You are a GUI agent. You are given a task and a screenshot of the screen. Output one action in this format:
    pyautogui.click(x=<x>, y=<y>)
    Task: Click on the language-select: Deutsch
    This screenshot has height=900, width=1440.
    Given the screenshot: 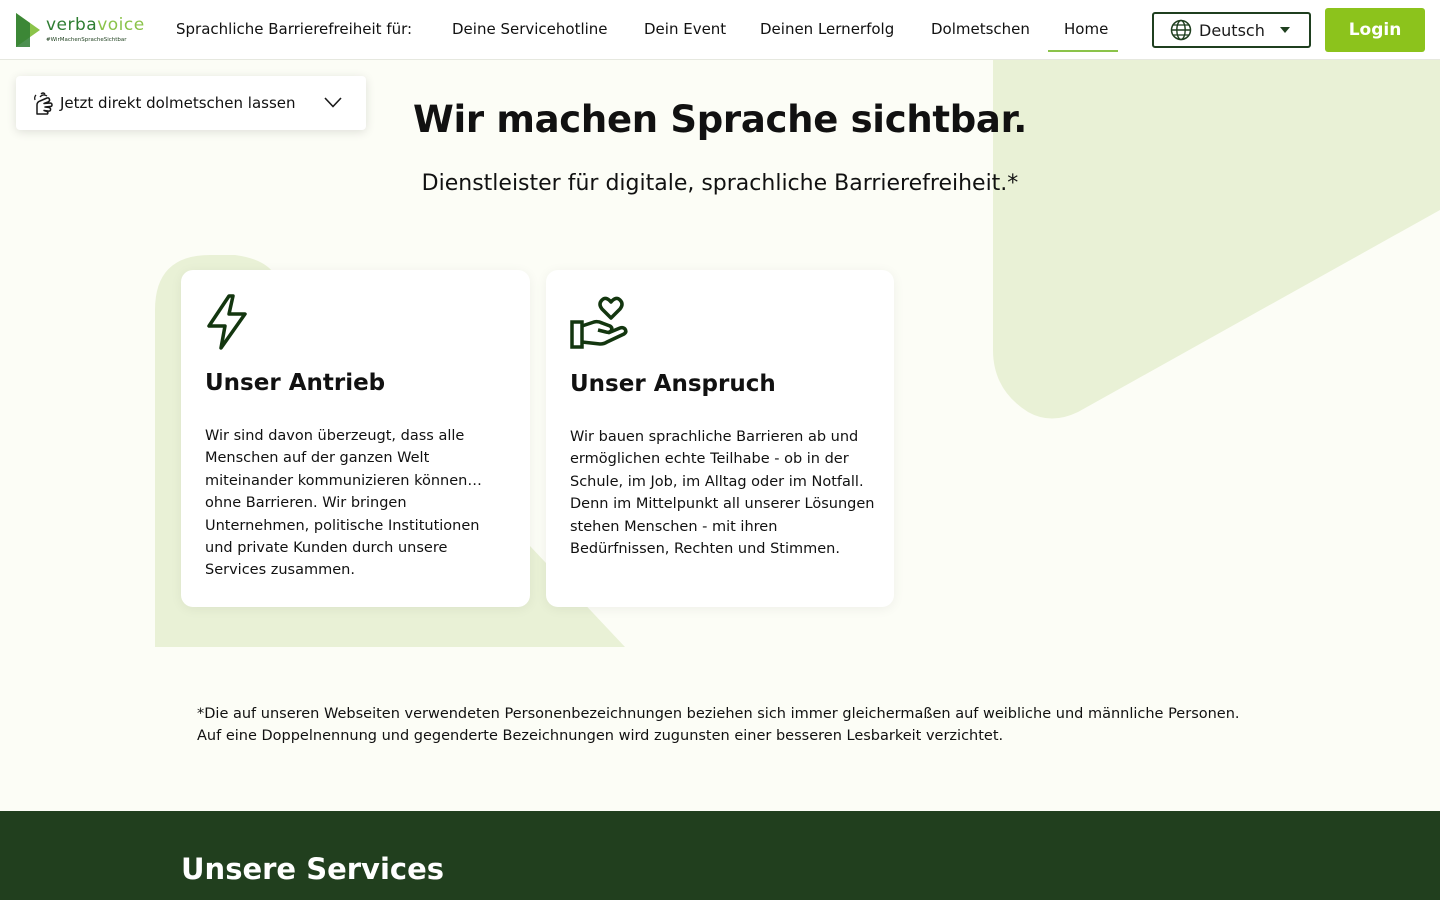 What is the action you would take?
    pyautogui.click(x=1231, y=30)
    